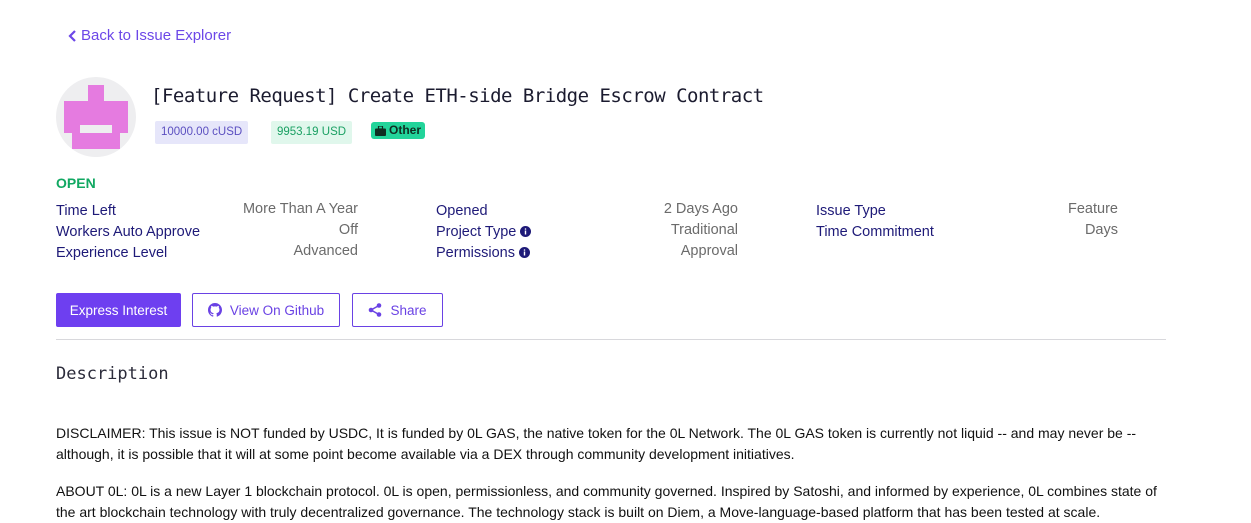 The image size is (1251, 523). I want to click on meta-value: More Than A Year, so click(300, 209).